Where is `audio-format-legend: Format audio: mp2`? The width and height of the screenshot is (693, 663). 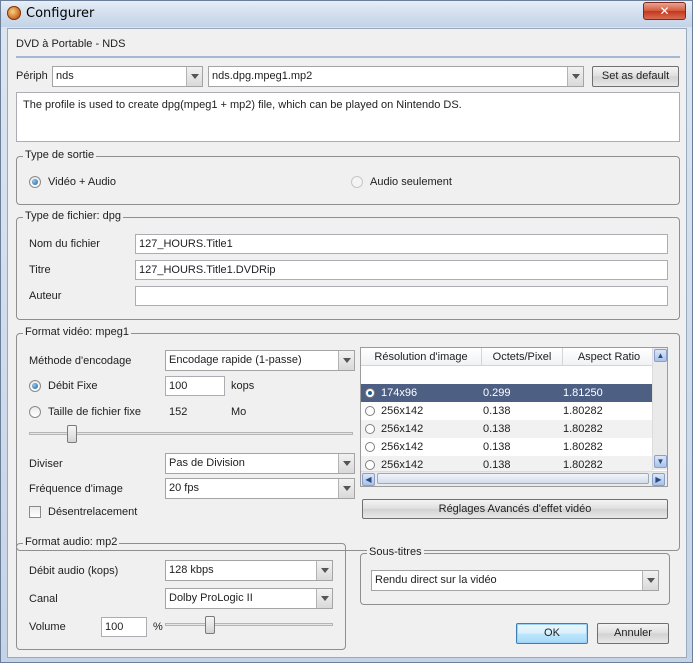 audio-format-legend: Format audio: mp2 is located at coordinates (71, 542).